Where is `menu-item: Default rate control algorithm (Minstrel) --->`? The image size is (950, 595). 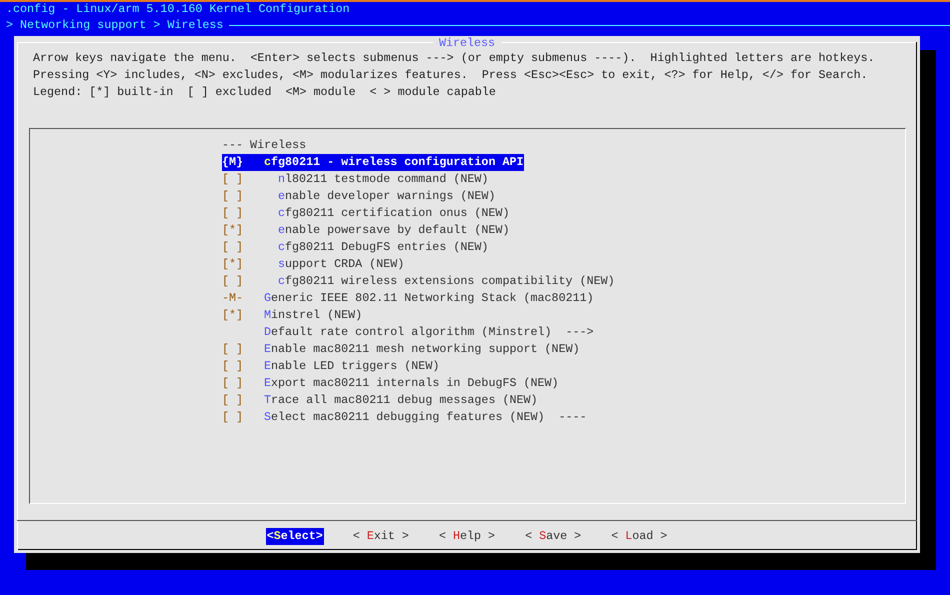
menu-item: Default rate control algorithm (Minstrel) ---> is located at coordinates (408, 332).